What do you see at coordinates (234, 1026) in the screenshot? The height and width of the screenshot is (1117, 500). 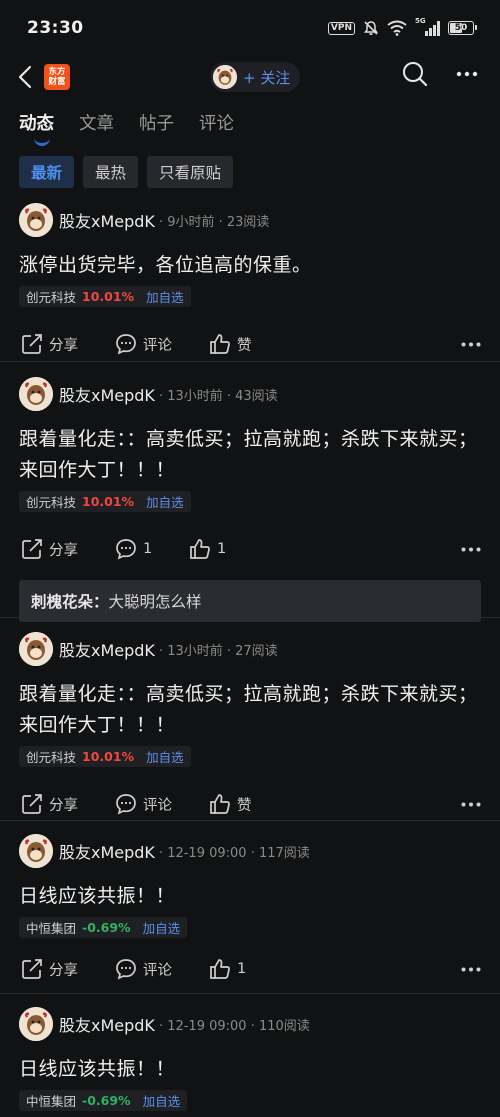 I see `post-meta: · 12-19 09:00 · 110阅读` at bounding box center [234, 1026].